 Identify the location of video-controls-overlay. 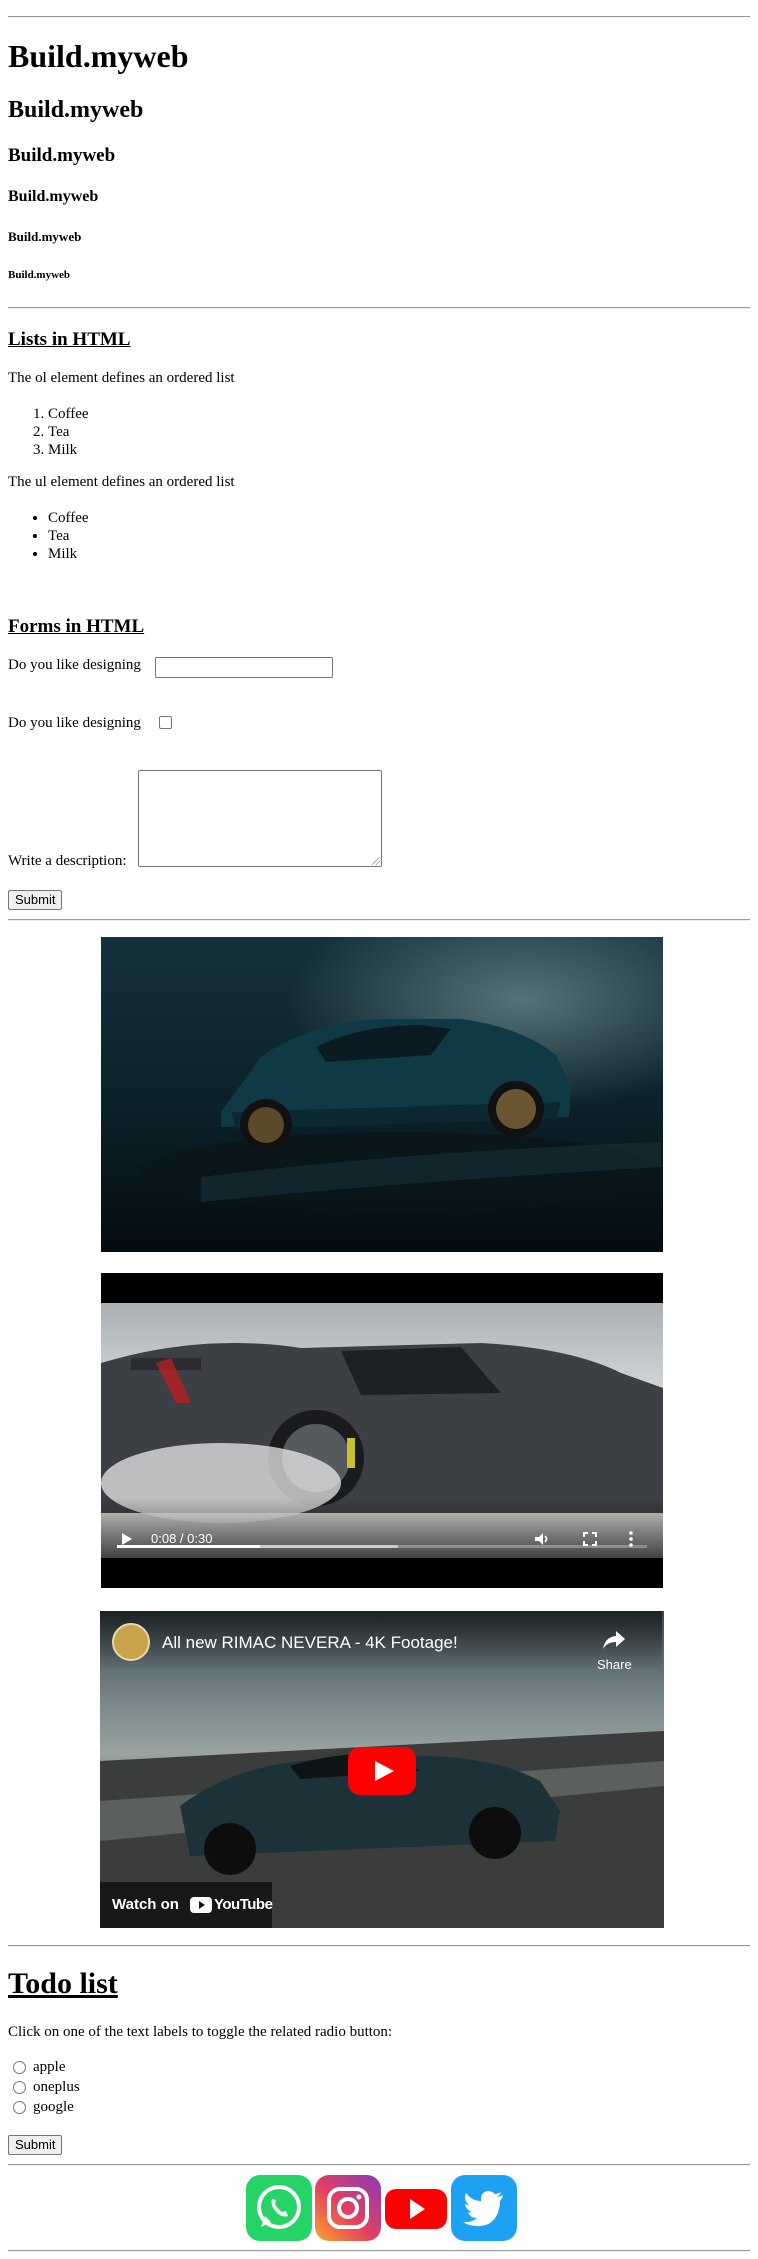
(382, 1528).